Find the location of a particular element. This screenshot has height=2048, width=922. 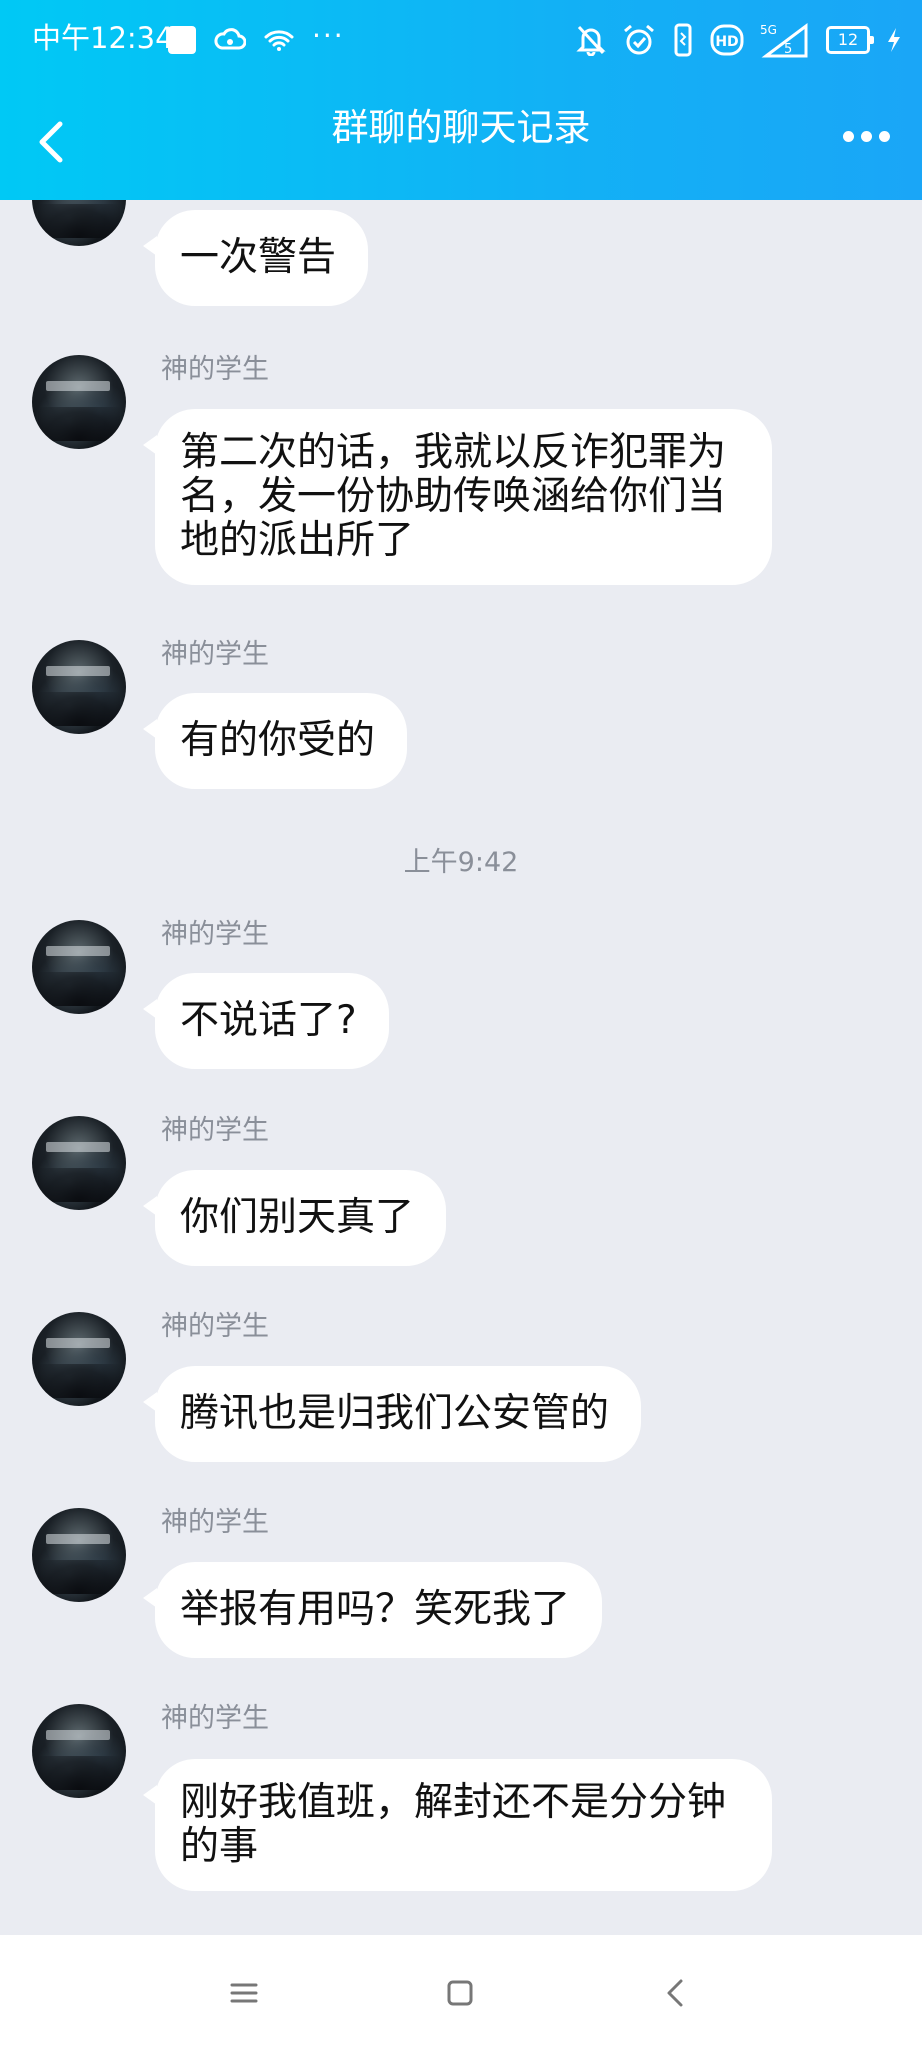

back-icon is located at coordinates (675, 1993).